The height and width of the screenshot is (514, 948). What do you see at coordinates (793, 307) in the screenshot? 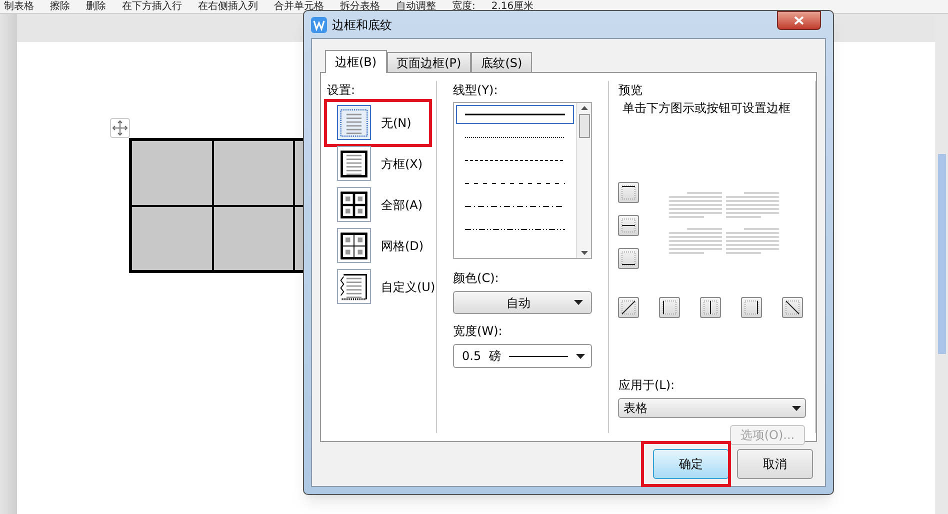
I see `diagonal-down-border-button` at bounding box center [793, 307].